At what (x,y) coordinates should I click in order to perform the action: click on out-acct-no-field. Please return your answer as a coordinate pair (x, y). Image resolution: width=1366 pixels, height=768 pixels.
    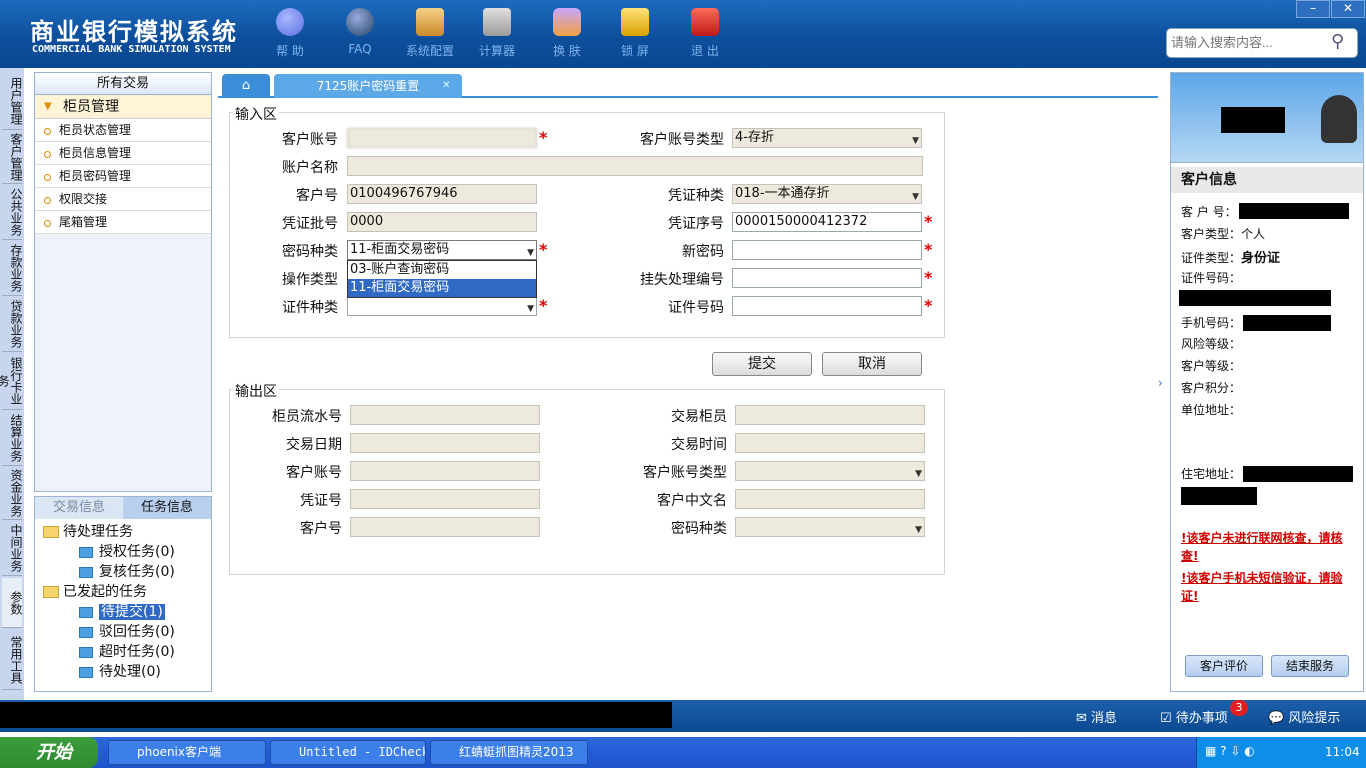
    Looking at the image, I should click on (445, 471).